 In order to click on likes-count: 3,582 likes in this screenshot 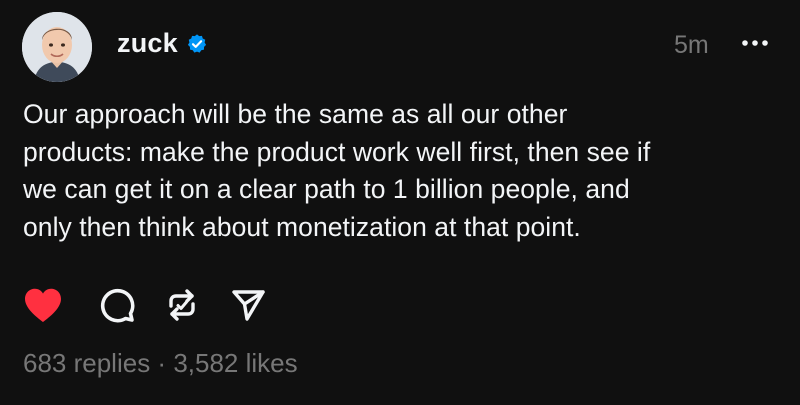, I will do `click(235, 363)`.